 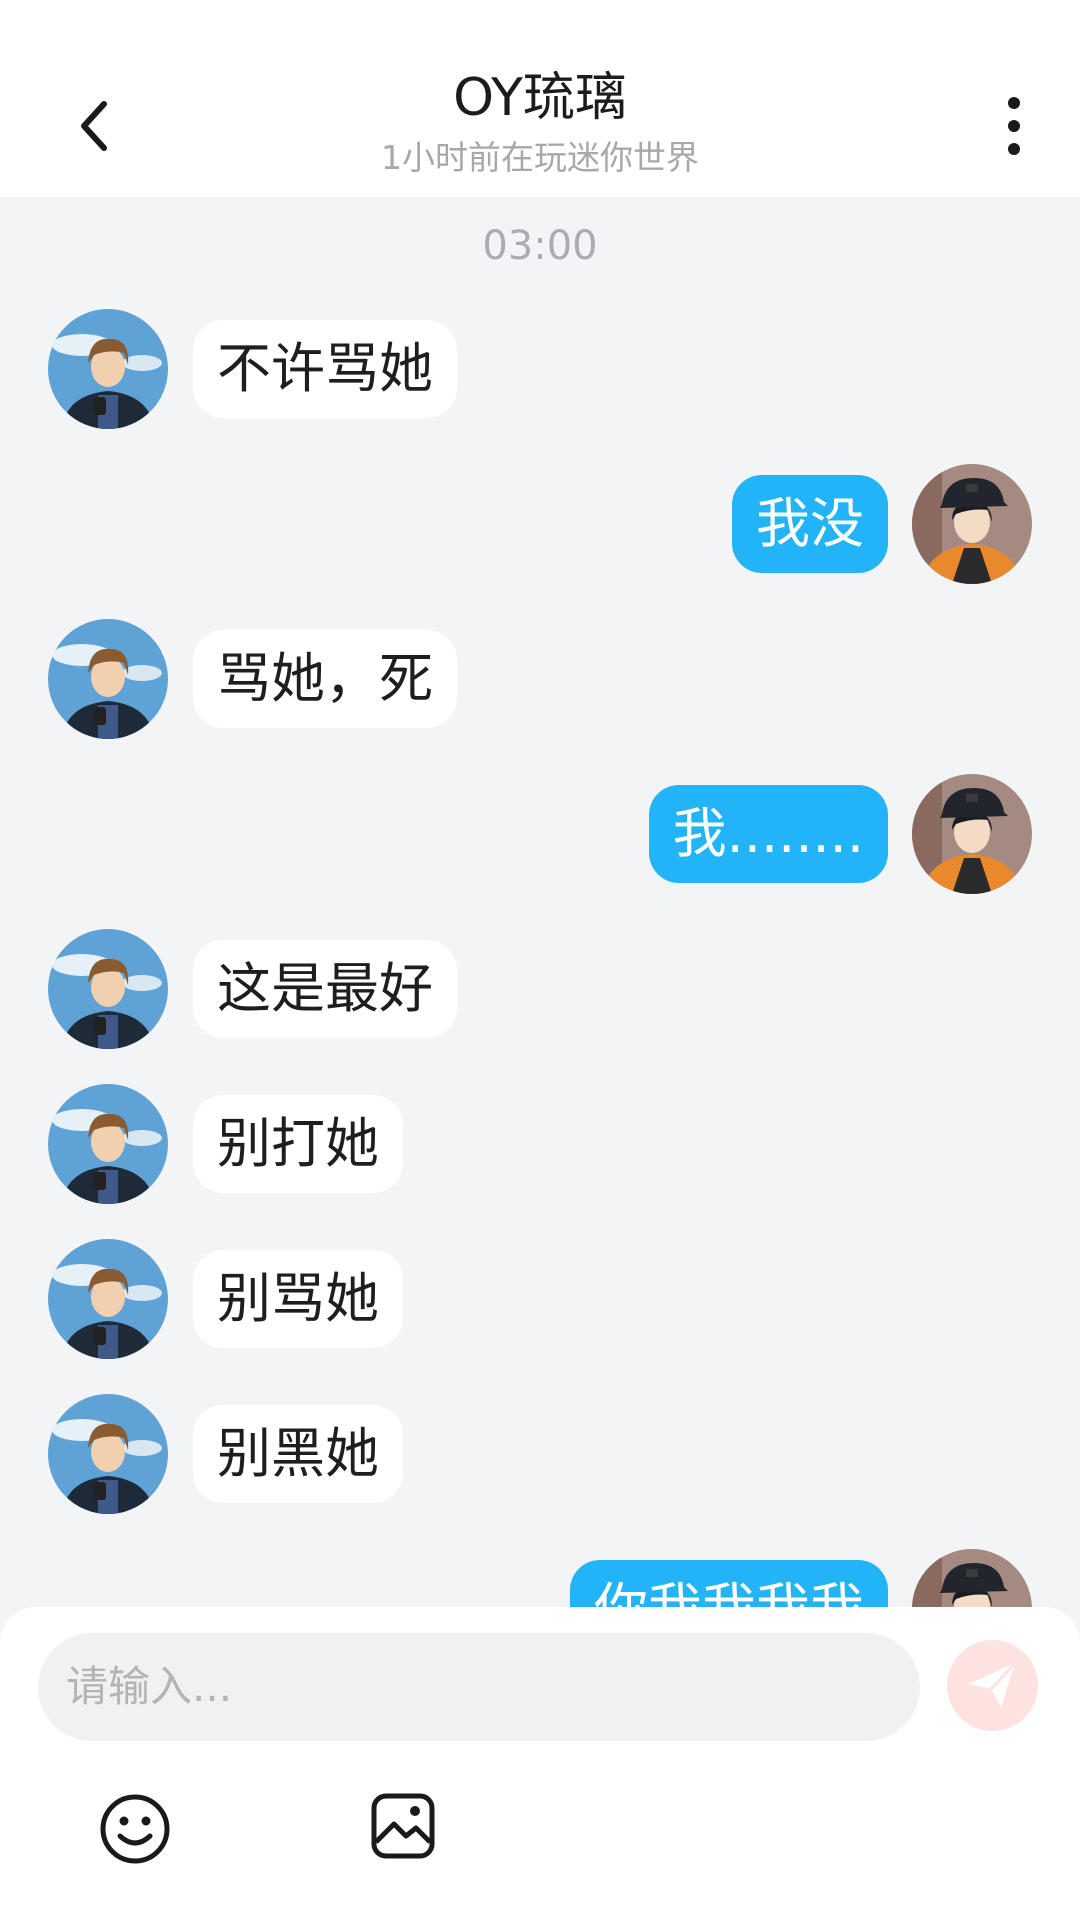 What do you see at coordinates (540, 674) in the screenshot?
I see `message-row-incoming: 骂她，死` at bounding box center [540, 674].